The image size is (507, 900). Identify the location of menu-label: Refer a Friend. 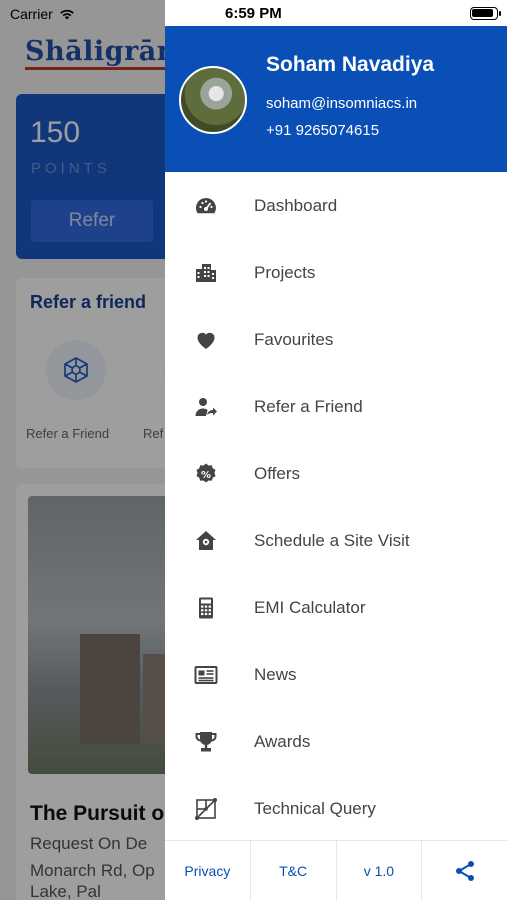
(308, 406).